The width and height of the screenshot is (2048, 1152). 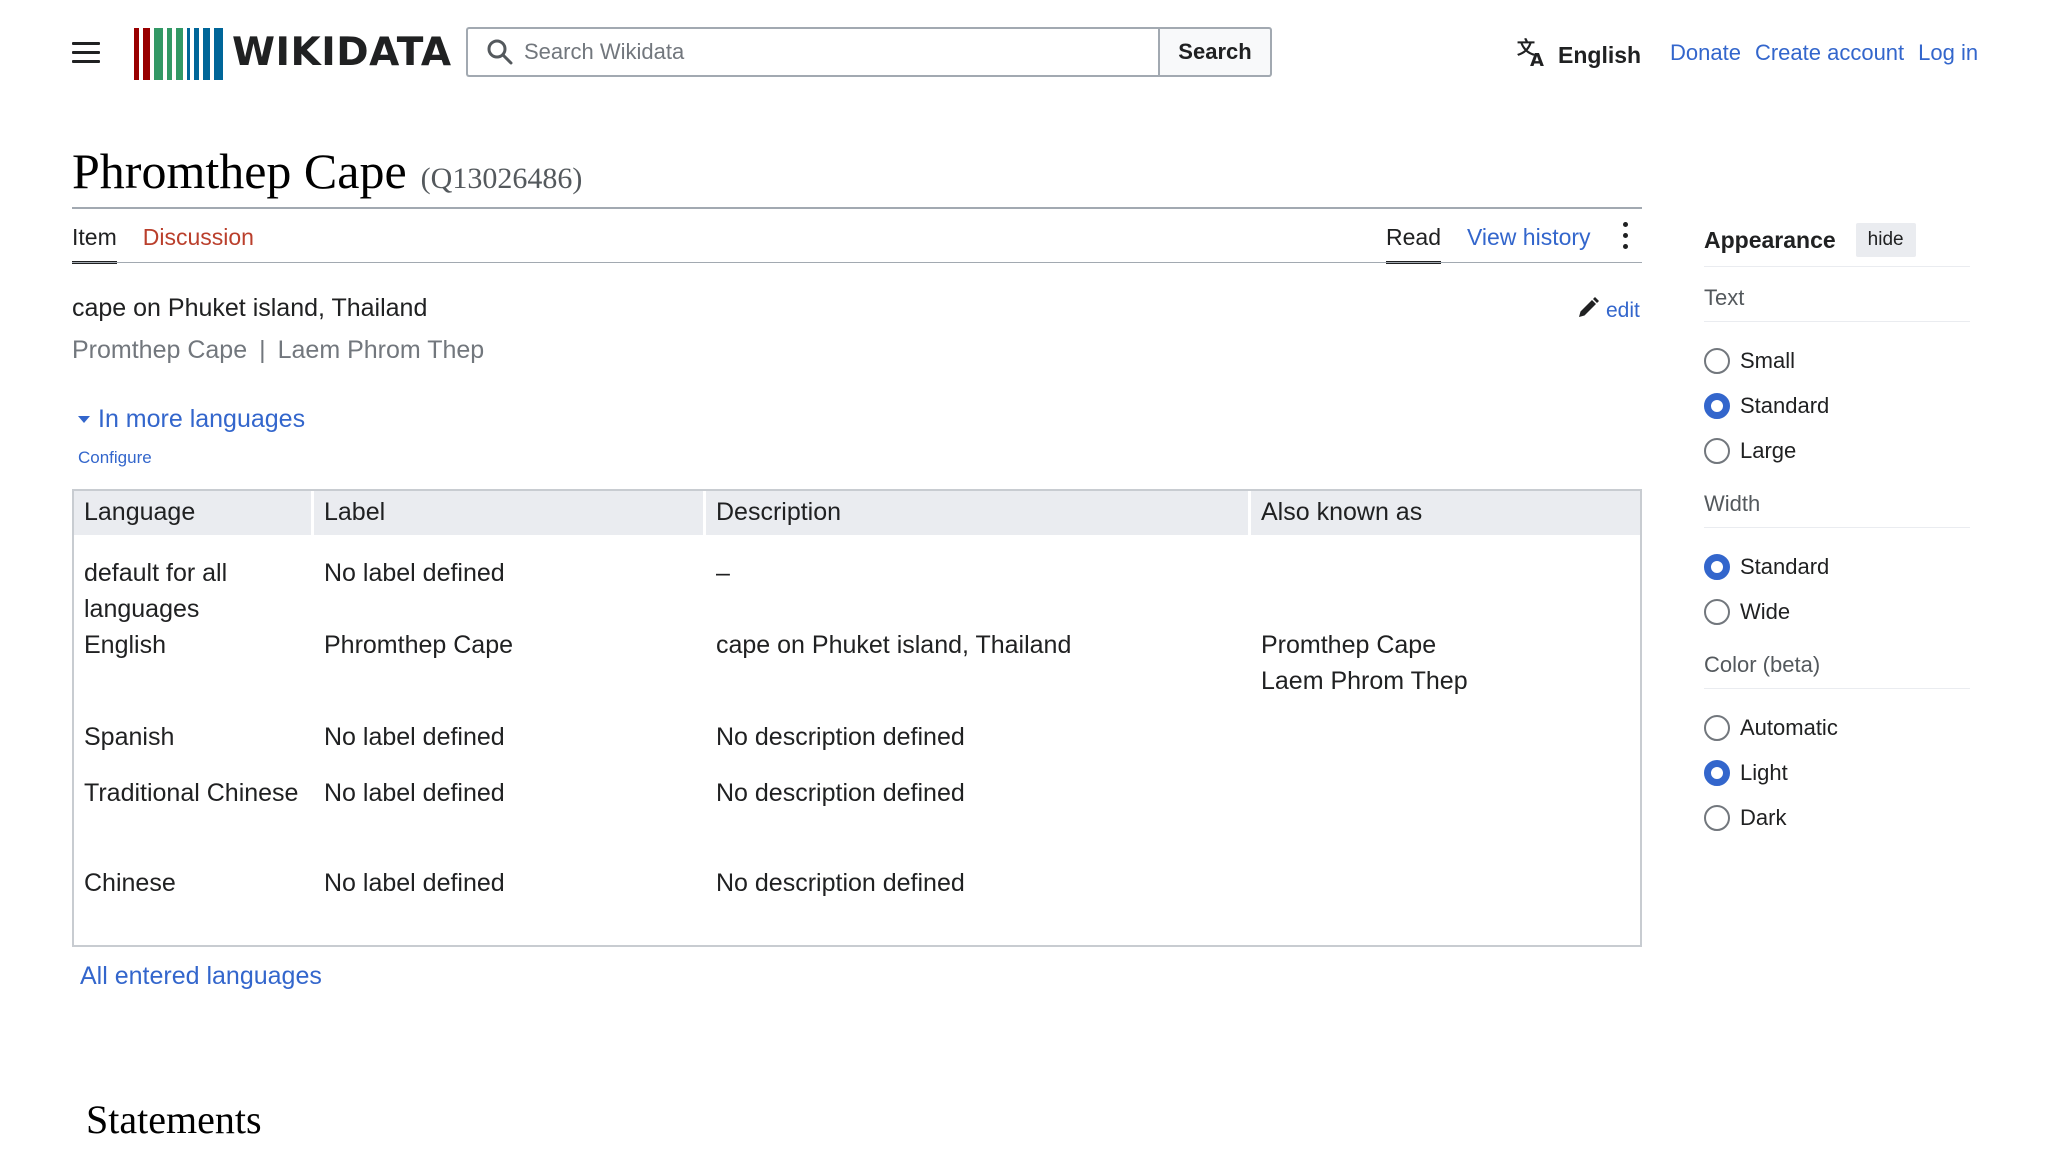 I want to click on edit-button: edit, so click(x=1608, y=311).